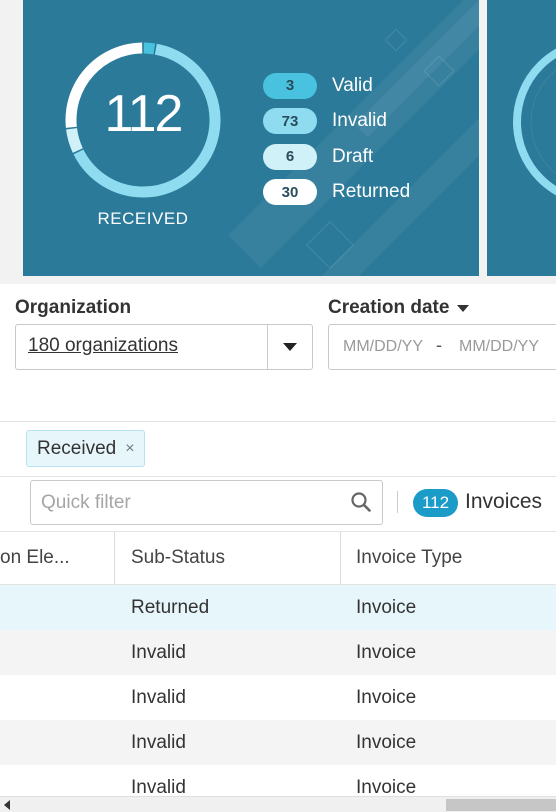  What do you see at coordinates (359, 121) in the screenshot?
I see `legend-label: Invalid` at bounding box center [359, 121].